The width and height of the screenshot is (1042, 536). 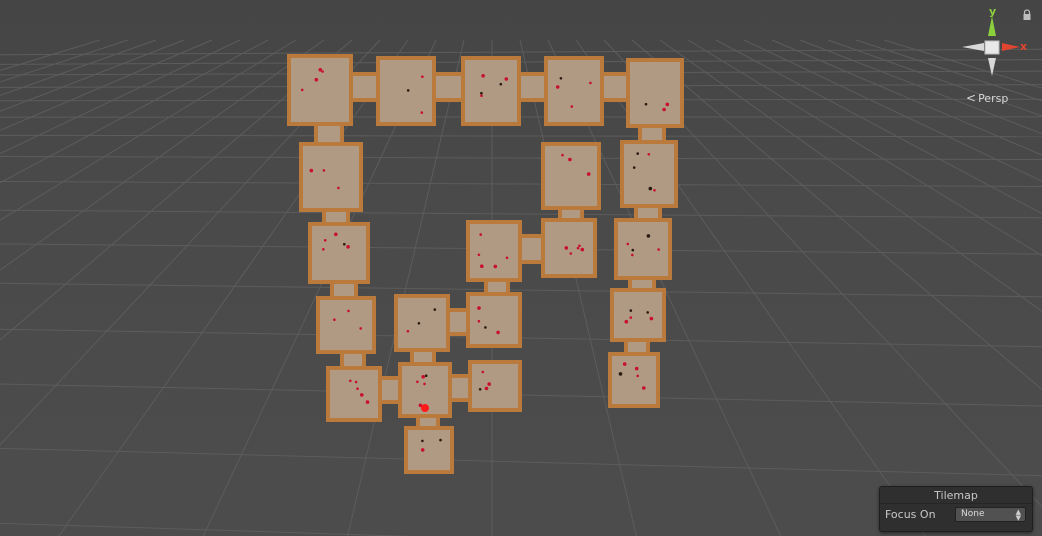 I want to click on x-axis-cone, so click(x=1011, y=47).